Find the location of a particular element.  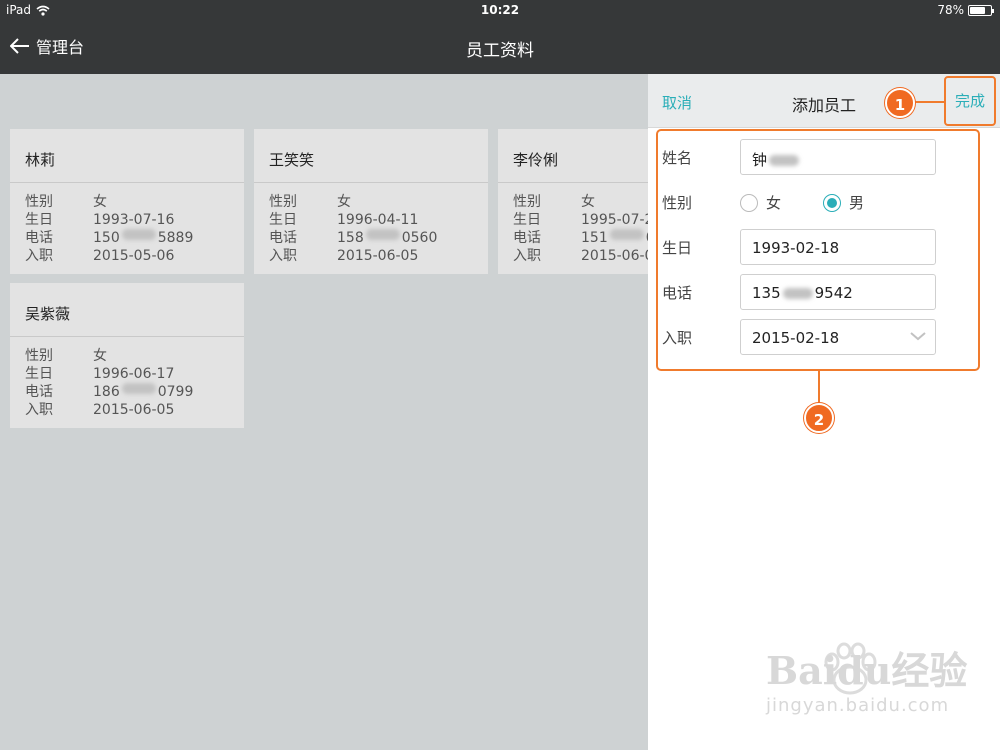

name-value: 钟 is located at coordinates (760, 160).